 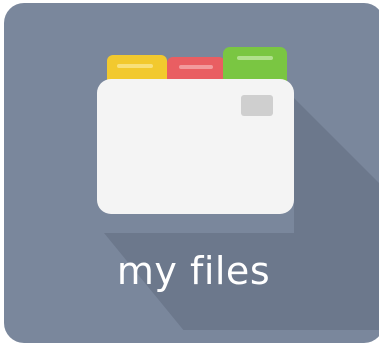 What do you see at coordinates (193, 271) in the screenshot?
I see `tile-label: my files` at bounding box center [193, 271].